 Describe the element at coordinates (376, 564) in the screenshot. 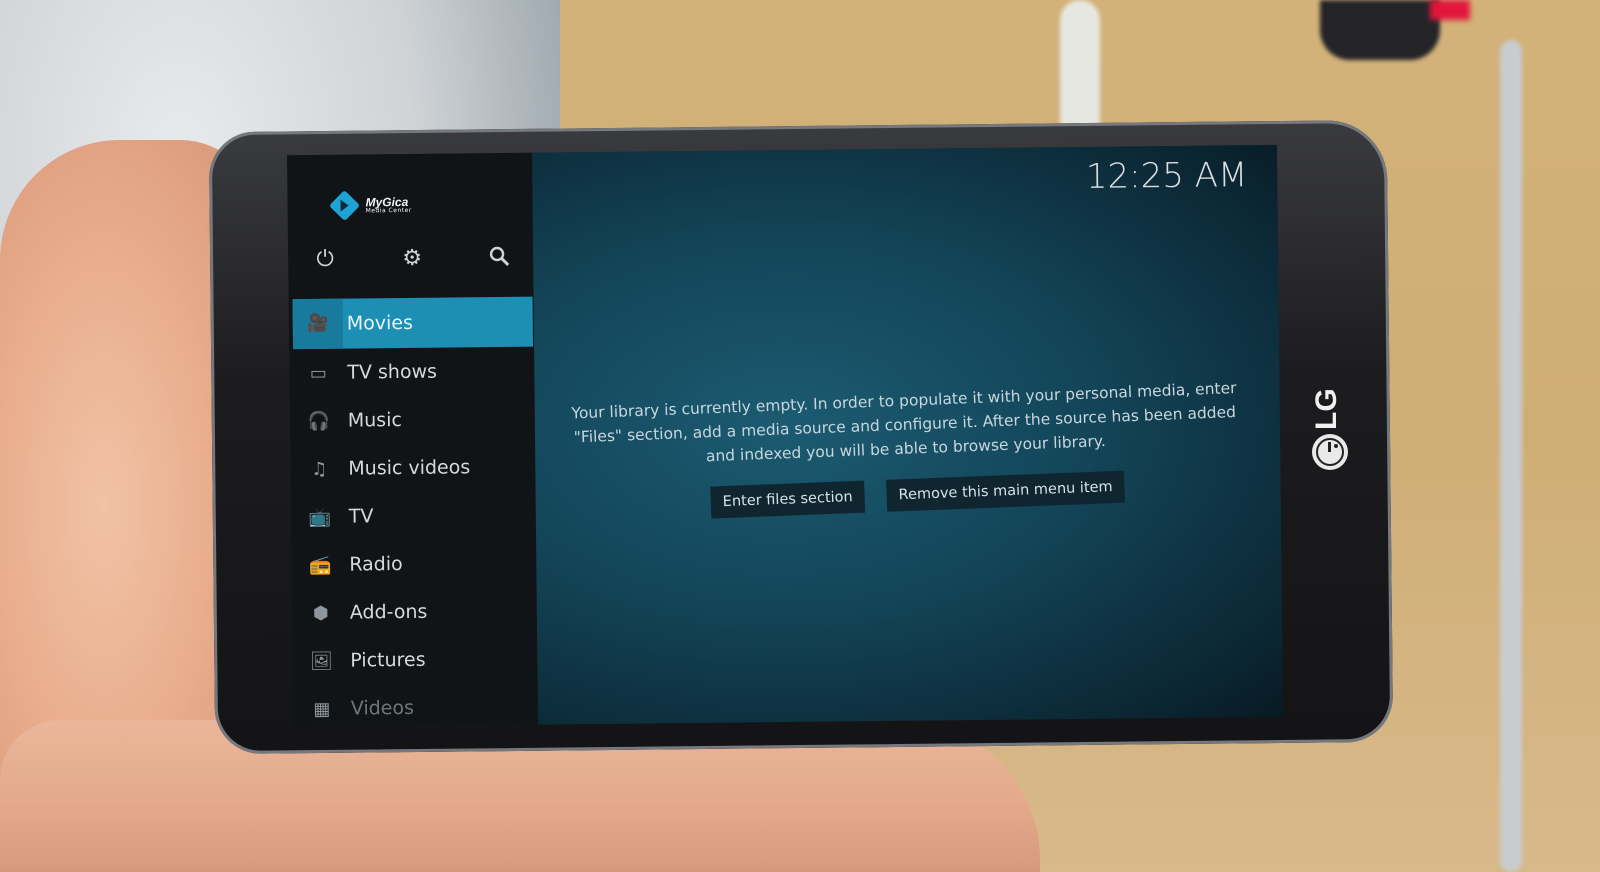

I see `menu-item-label: Radio` at that location.